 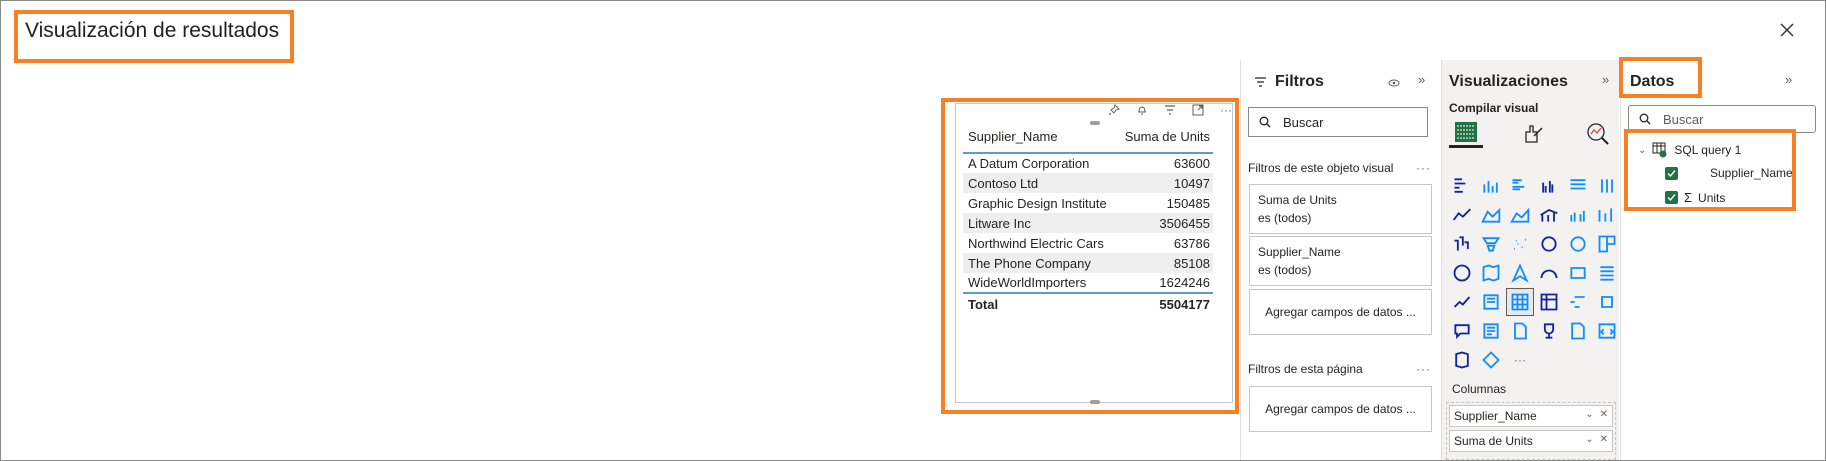 What do you see at coordinates (1114, 110) in the screenshot?
I see `pin-icon` at bounding box center [1114, 110].